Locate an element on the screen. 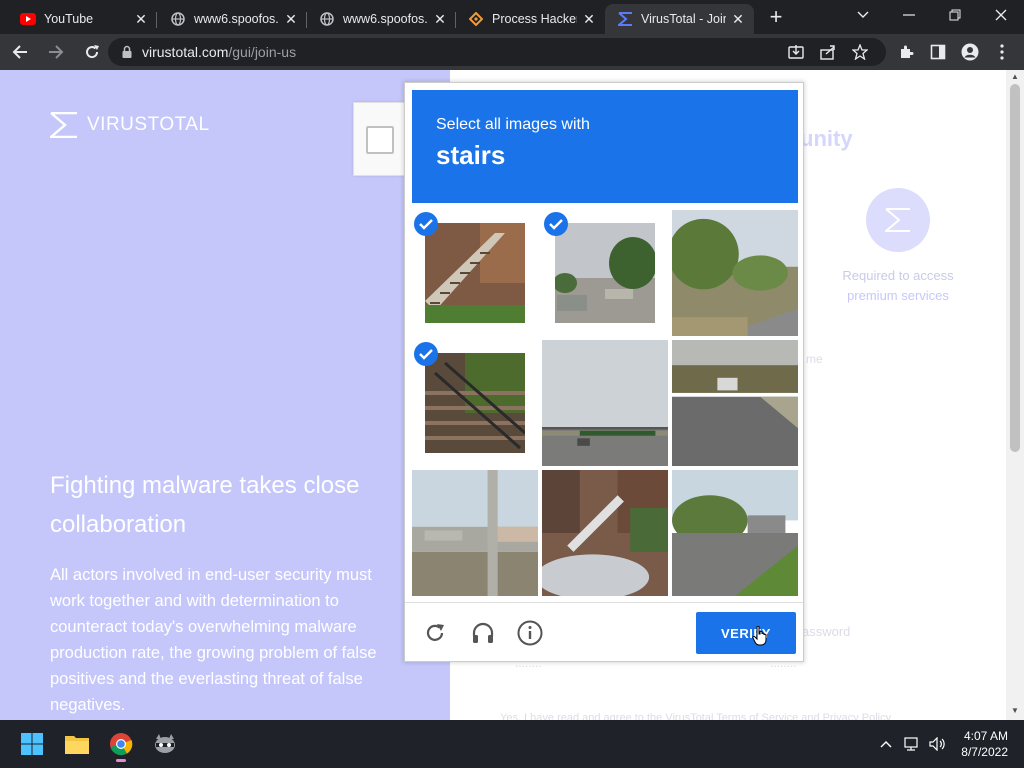 This screenshot has height=768, width=1024. url-path: /gui/join-us is located at coordinates (262, 52).